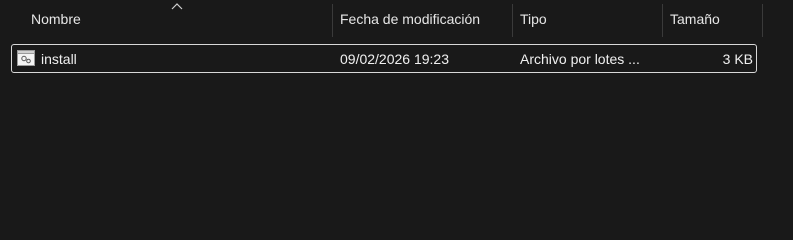 The height and width of the screenshot is (240, 793). What do you see at coordinates (762, 20) in the screenshot?
I see `column-divider-size` at bounding box center [762, 20].